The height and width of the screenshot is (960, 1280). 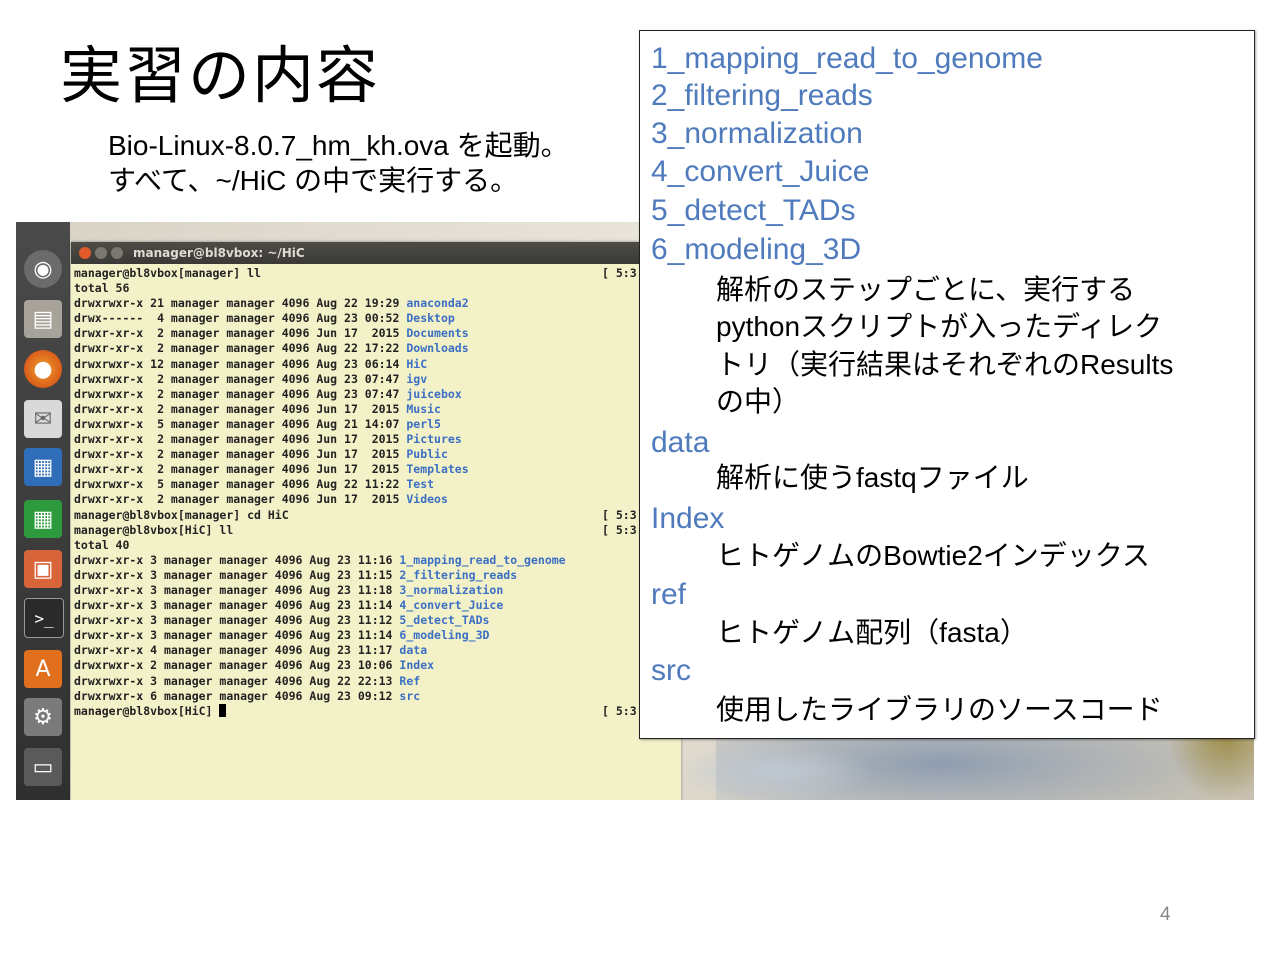 I want to click on terminal-line: total 40, so click(x=376, y=545).